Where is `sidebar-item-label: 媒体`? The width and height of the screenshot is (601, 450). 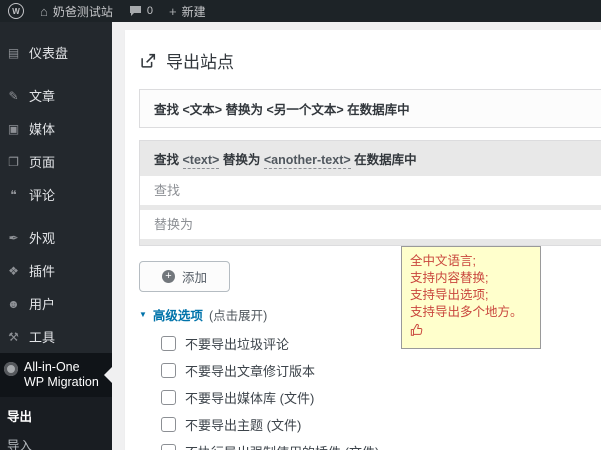 sidebar-item-label: 媒体 is located at coordinates (42, 129).